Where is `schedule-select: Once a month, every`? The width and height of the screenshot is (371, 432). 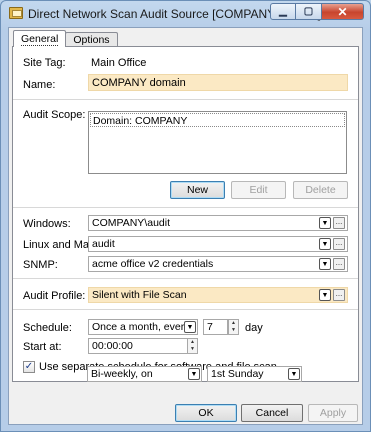
schedule-select: Once a month, every is located at coordinates (143, 327).